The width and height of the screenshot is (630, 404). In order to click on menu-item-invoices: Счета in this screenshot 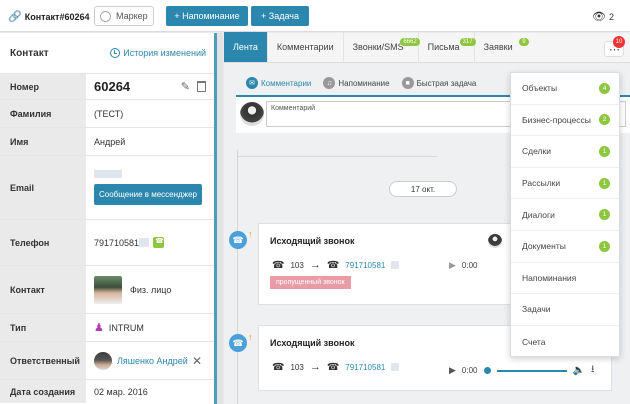, I will do `click(565, 342)`.